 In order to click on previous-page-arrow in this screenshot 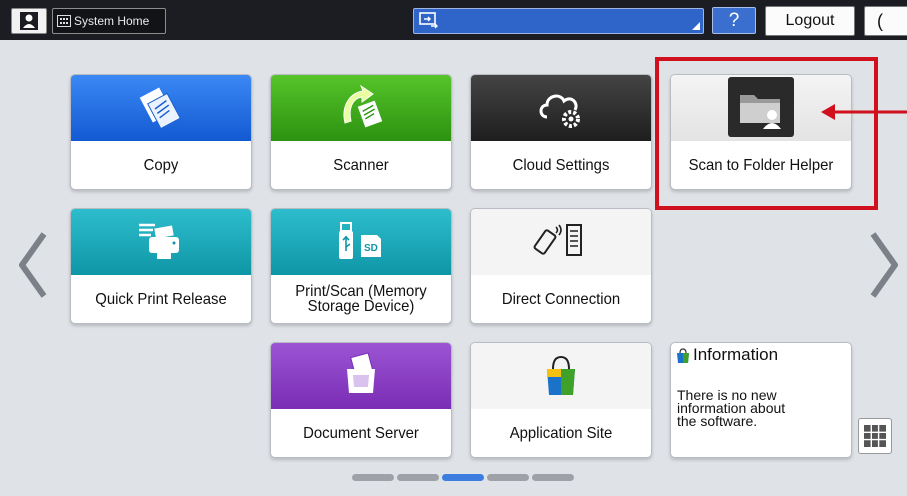, I will do `click(32, 265)`.